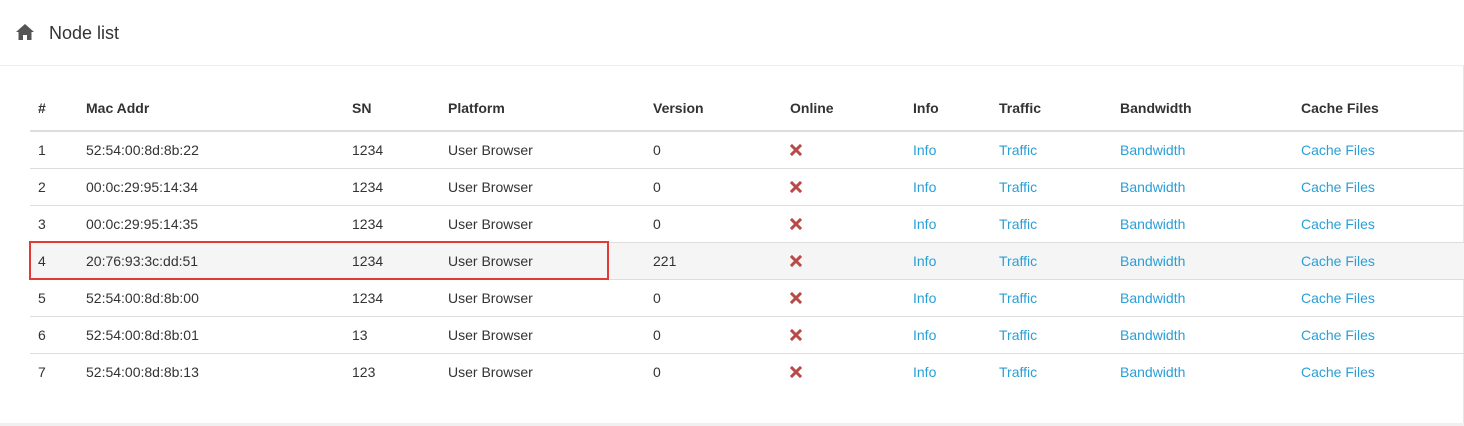  Describe the element at coordinates (211, 297) in the screenshot. I see `mac-addr: 52:54:00:8d:8b:00` at that location.